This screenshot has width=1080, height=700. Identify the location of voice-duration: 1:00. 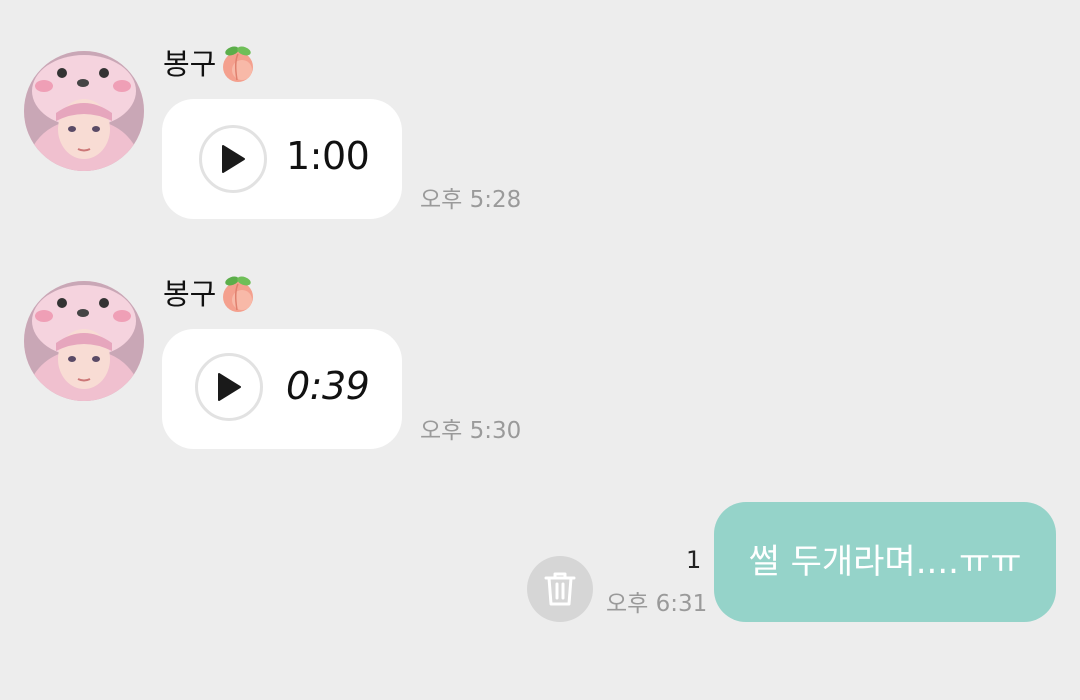
(328, 156).